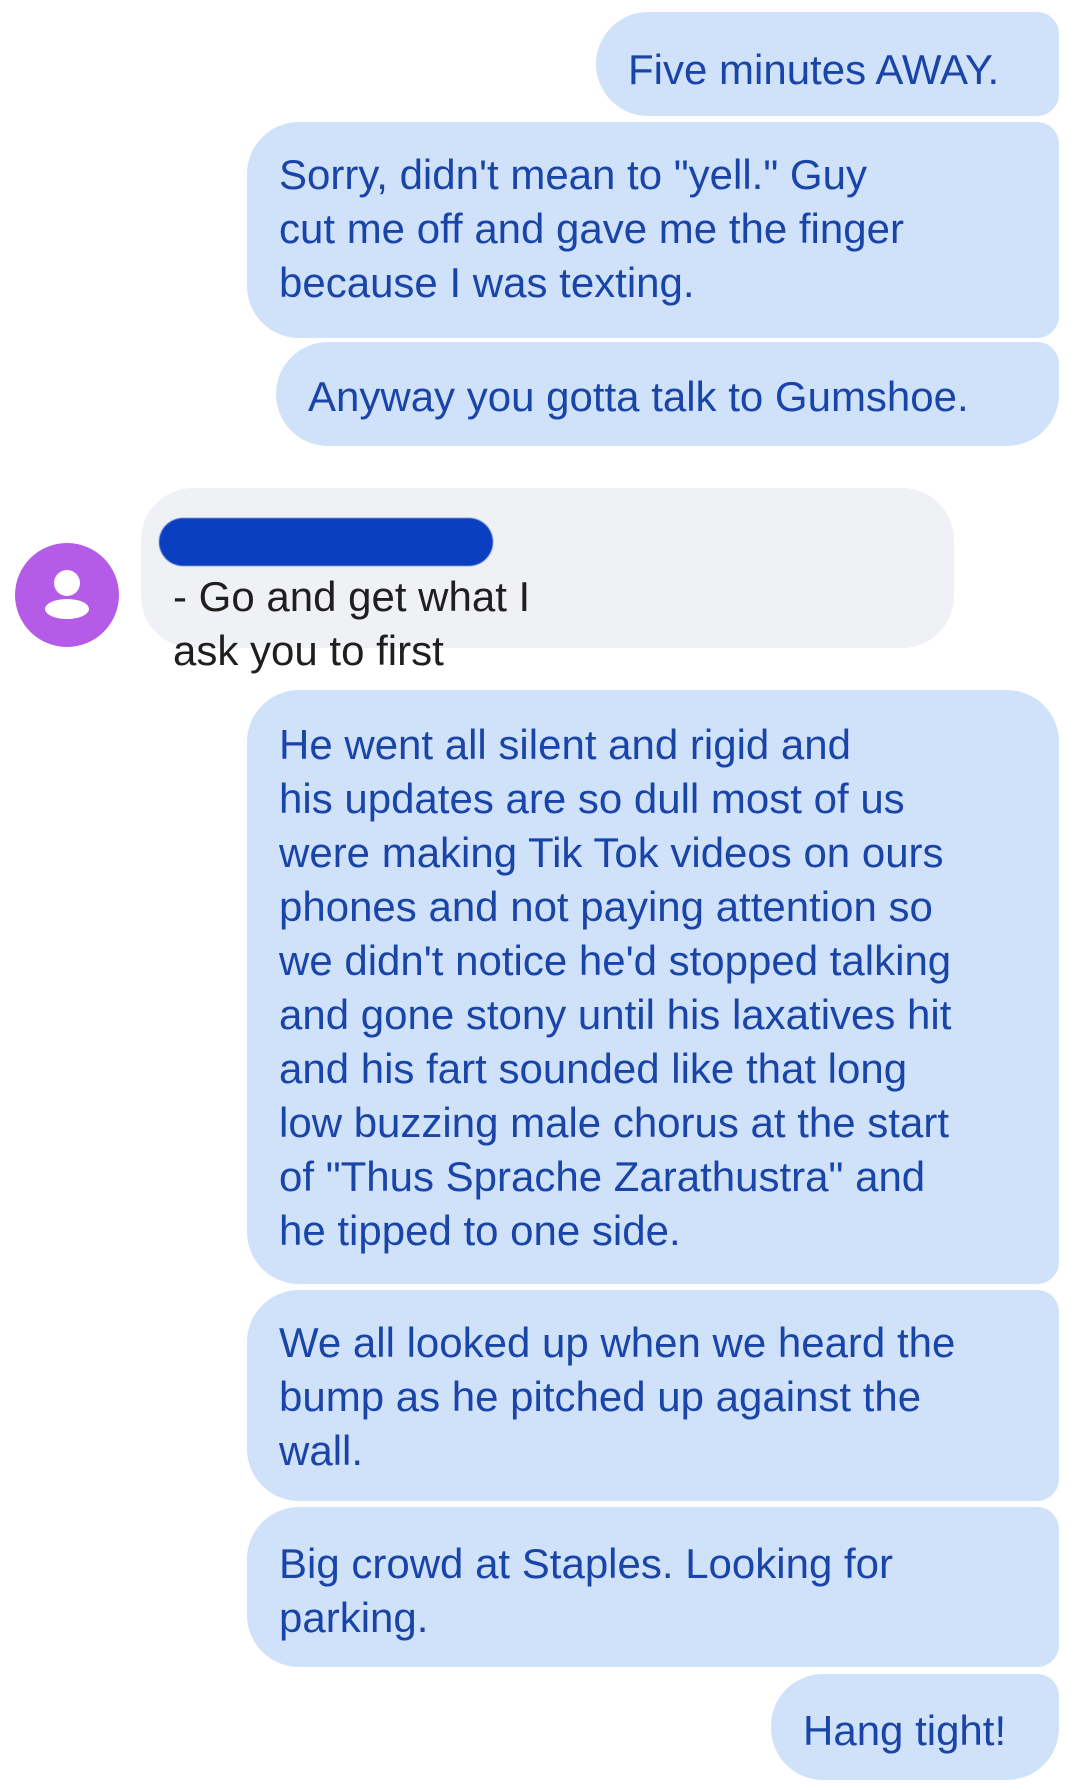  What do you see at coordinates (667, 394) in the screenshot?
I see `sent-message: Anyway you gotta talk to Gumshoe.` at bounding box center [667, 394].